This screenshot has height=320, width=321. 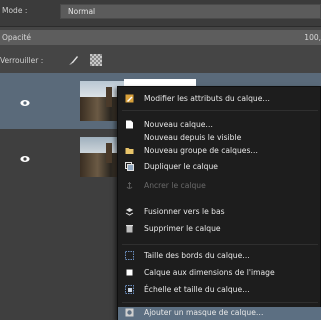 I want to click on add-mask-icon, so click(x=129, y=312).